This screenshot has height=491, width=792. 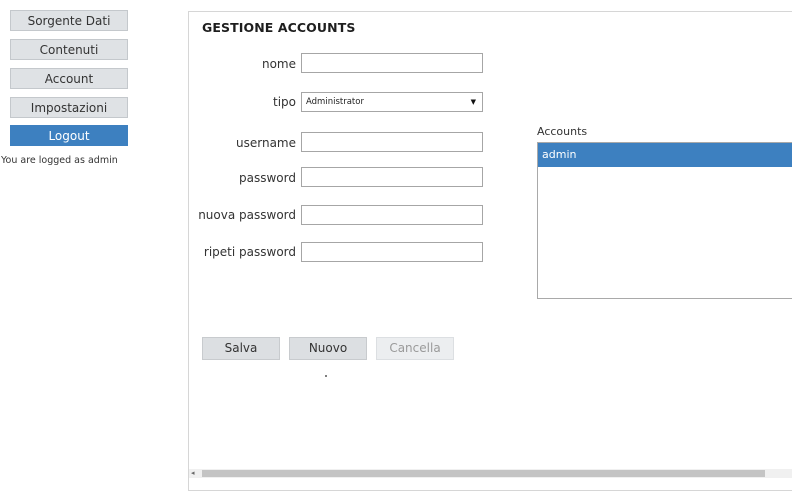 I want to click on scroll-left-icon: ◂, so click(x=193, y=473).